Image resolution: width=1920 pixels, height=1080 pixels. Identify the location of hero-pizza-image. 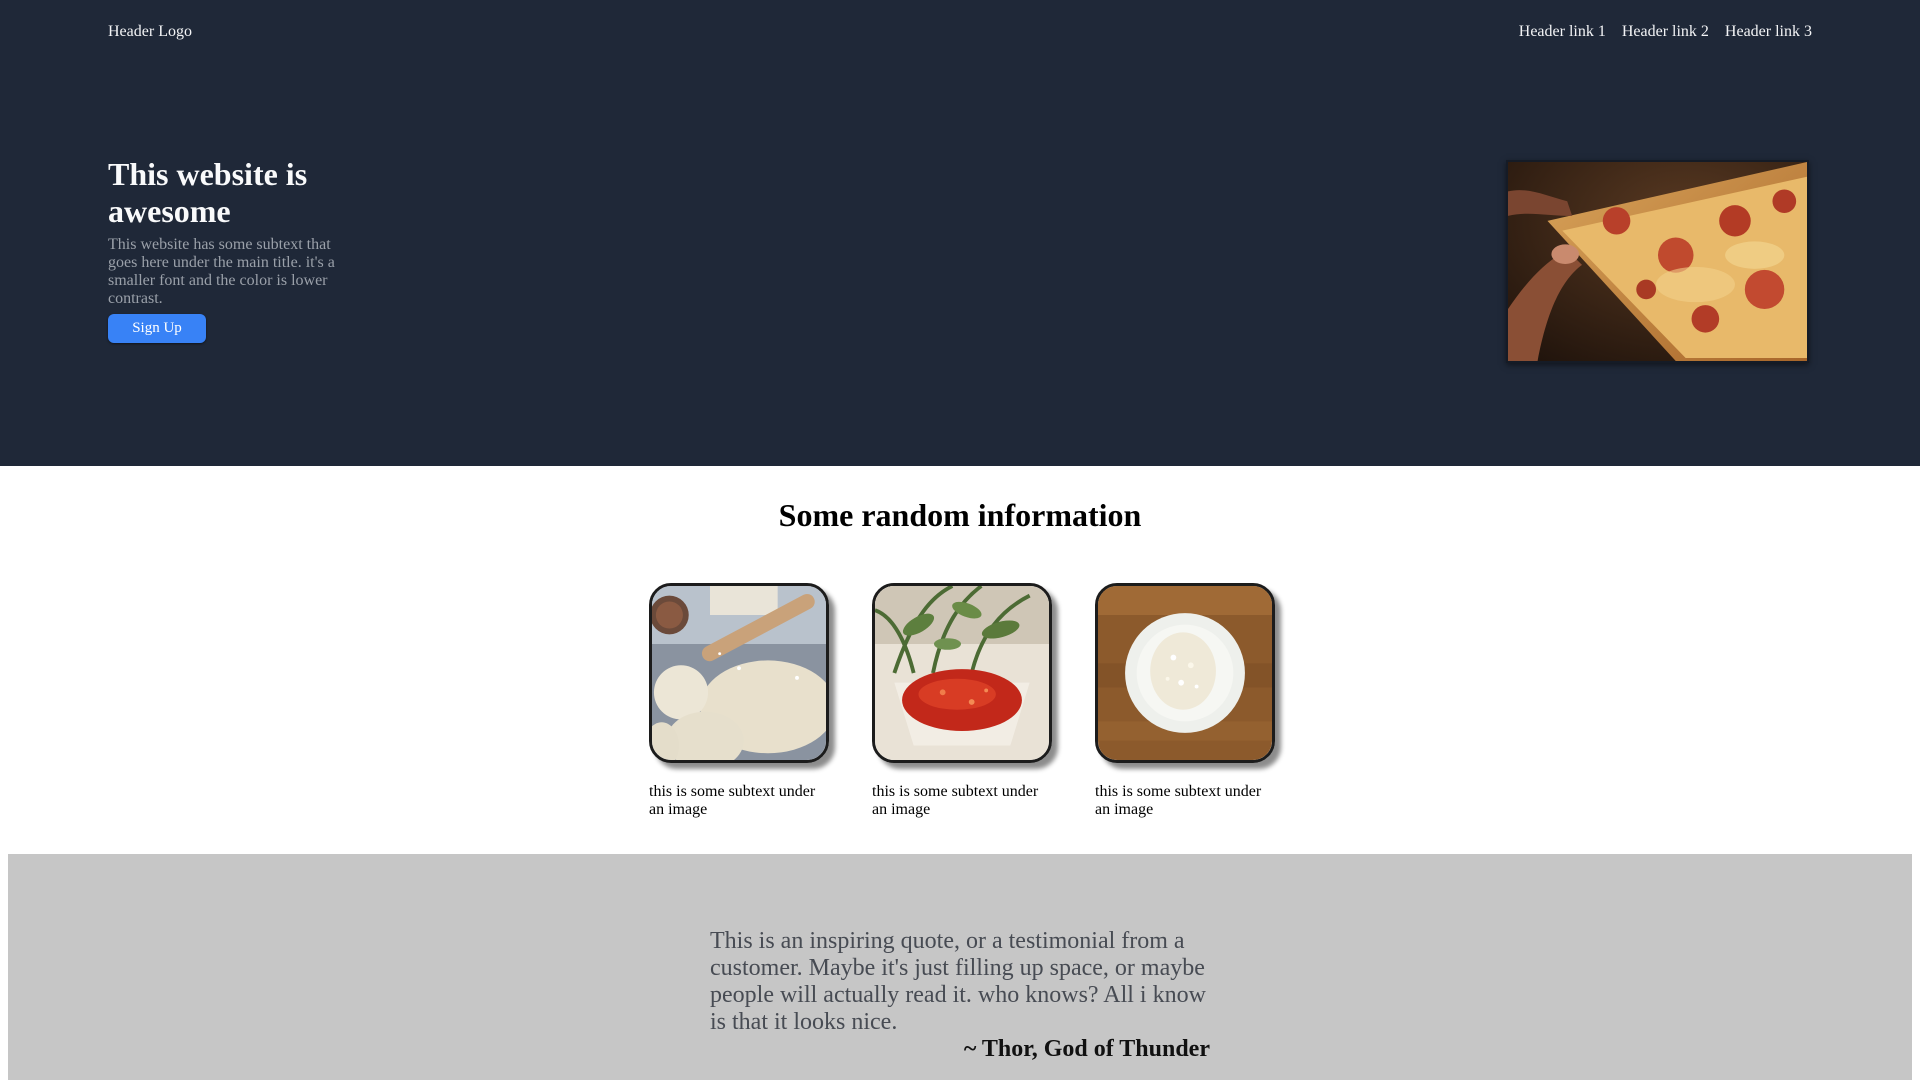
(1657, 261).